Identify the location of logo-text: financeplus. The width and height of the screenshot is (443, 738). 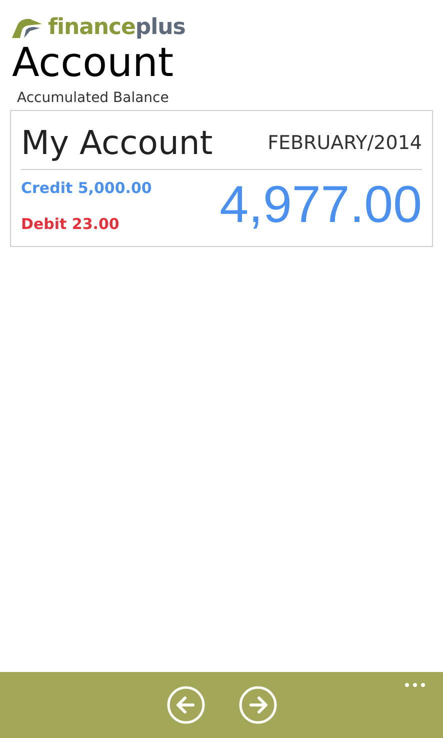
(117, 28).